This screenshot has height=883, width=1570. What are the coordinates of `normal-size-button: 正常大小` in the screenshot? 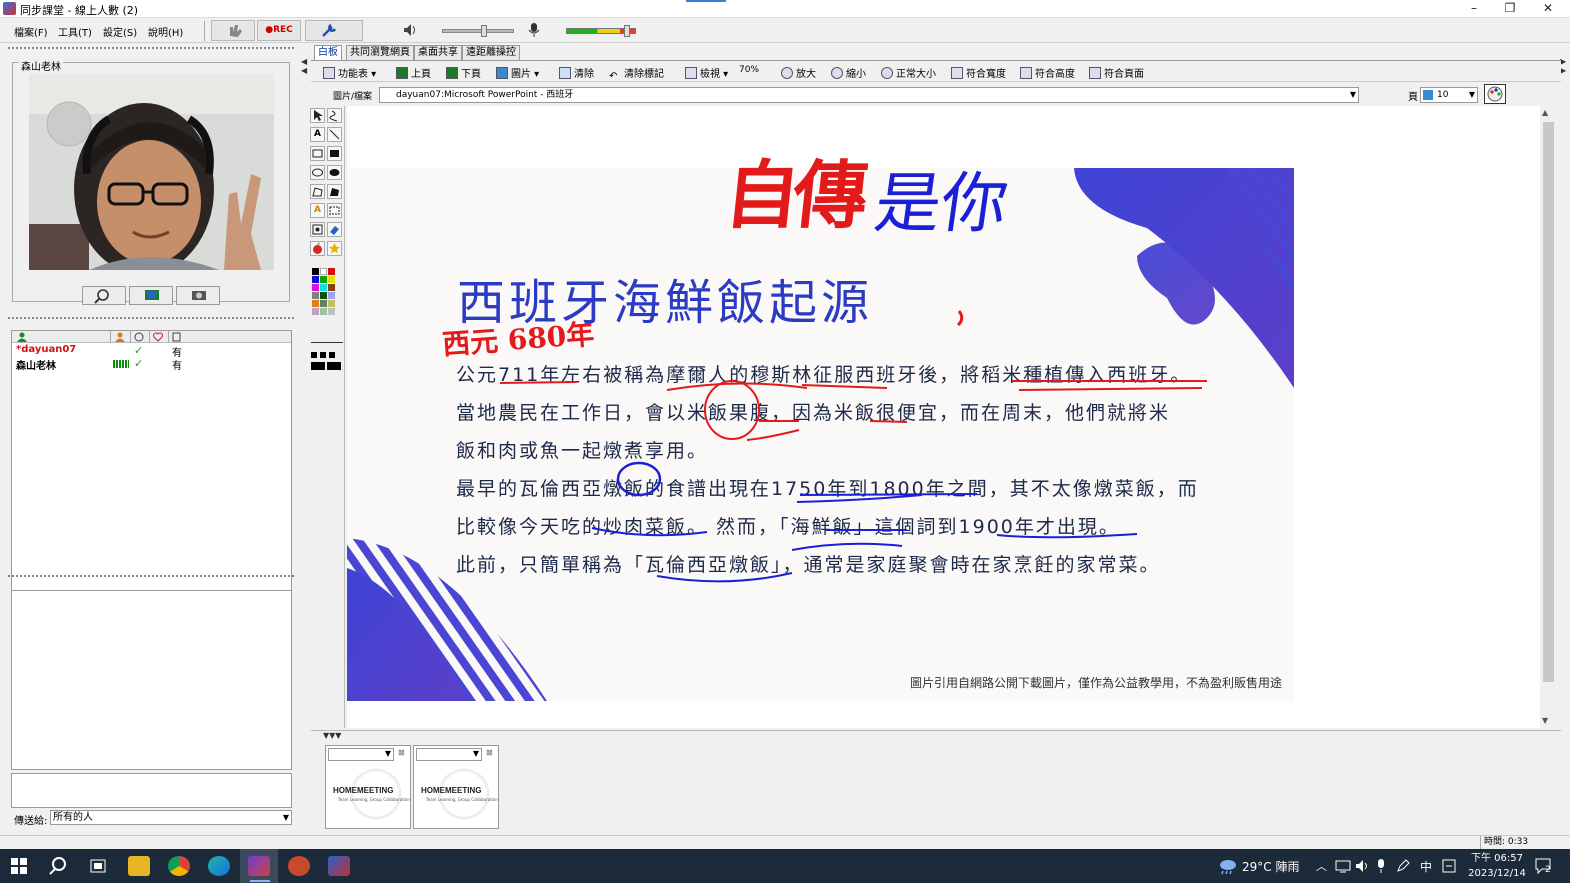 It's located at (908, 72).